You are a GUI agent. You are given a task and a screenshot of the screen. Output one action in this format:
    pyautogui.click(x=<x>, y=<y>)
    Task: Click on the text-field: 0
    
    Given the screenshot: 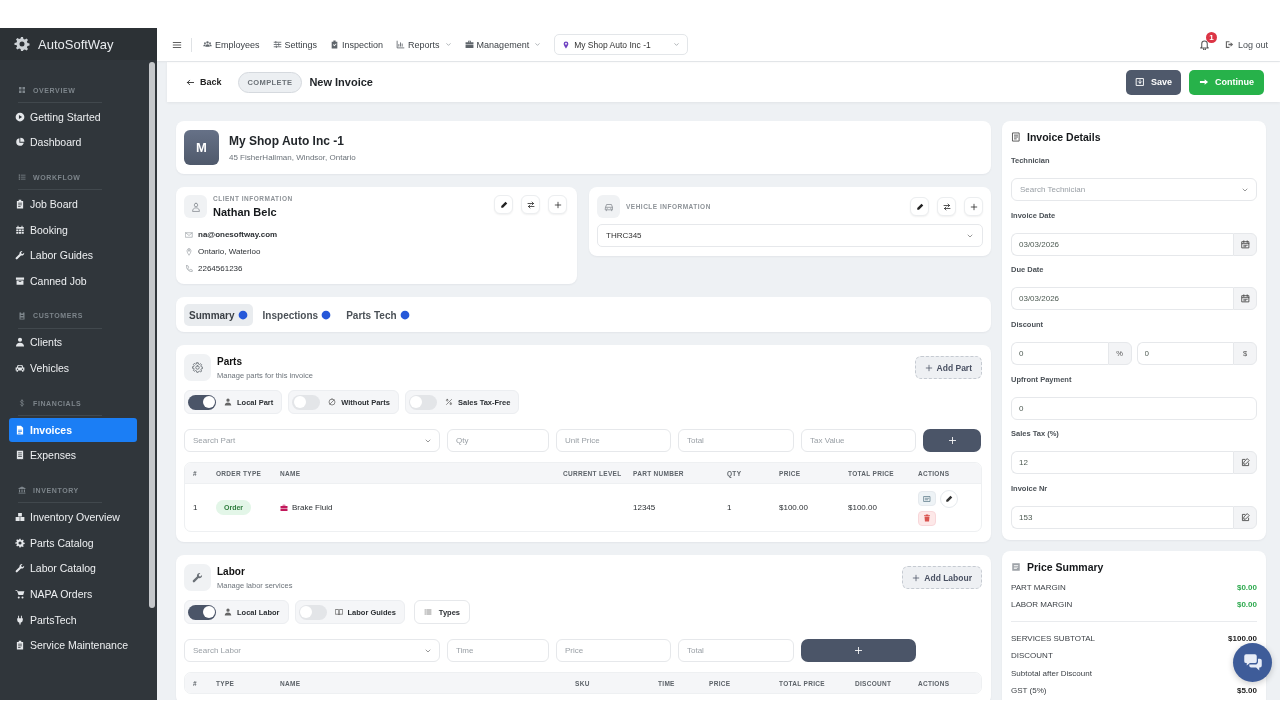 What is the action you would take?
    pyautogui.click(x=1134, y=408)
    